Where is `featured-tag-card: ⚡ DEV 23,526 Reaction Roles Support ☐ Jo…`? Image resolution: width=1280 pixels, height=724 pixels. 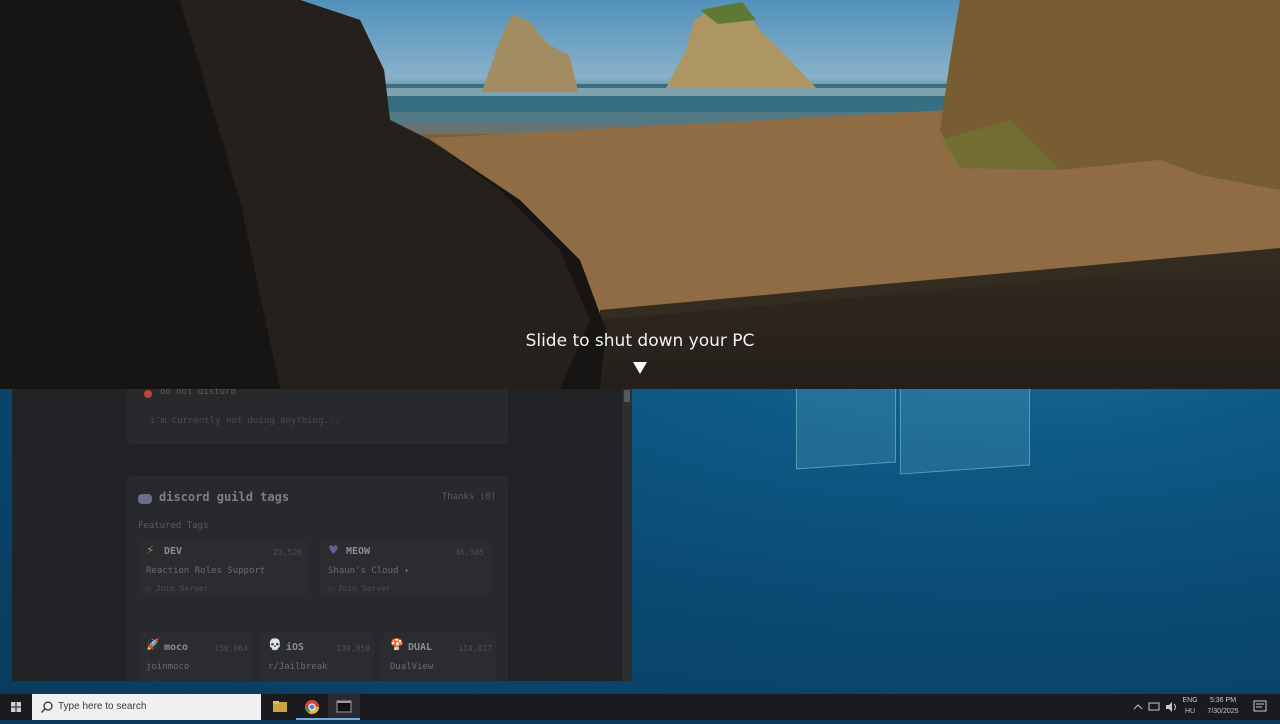 featured-tag-card: ⚡ DEV 23,526 Reaction Roles Support ☐ Jo… is located at coordinates (223, 568).